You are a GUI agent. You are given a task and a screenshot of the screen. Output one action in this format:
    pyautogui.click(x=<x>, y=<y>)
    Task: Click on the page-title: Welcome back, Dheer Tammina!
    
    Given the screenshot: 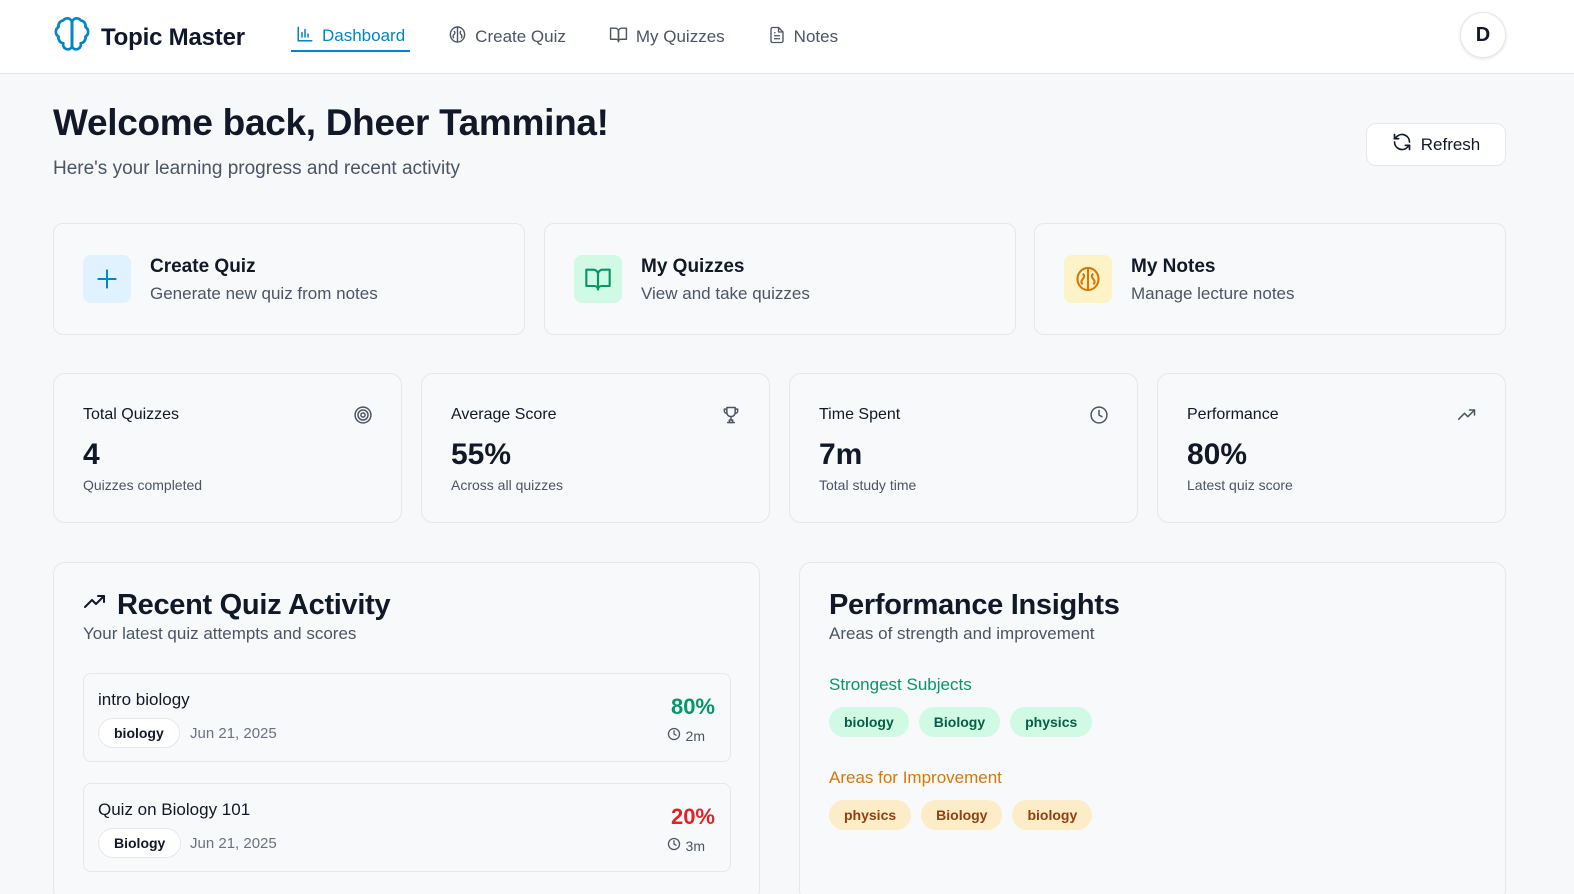 What is the action you would take?
    pyautogui.click(x=331, y=122)
    